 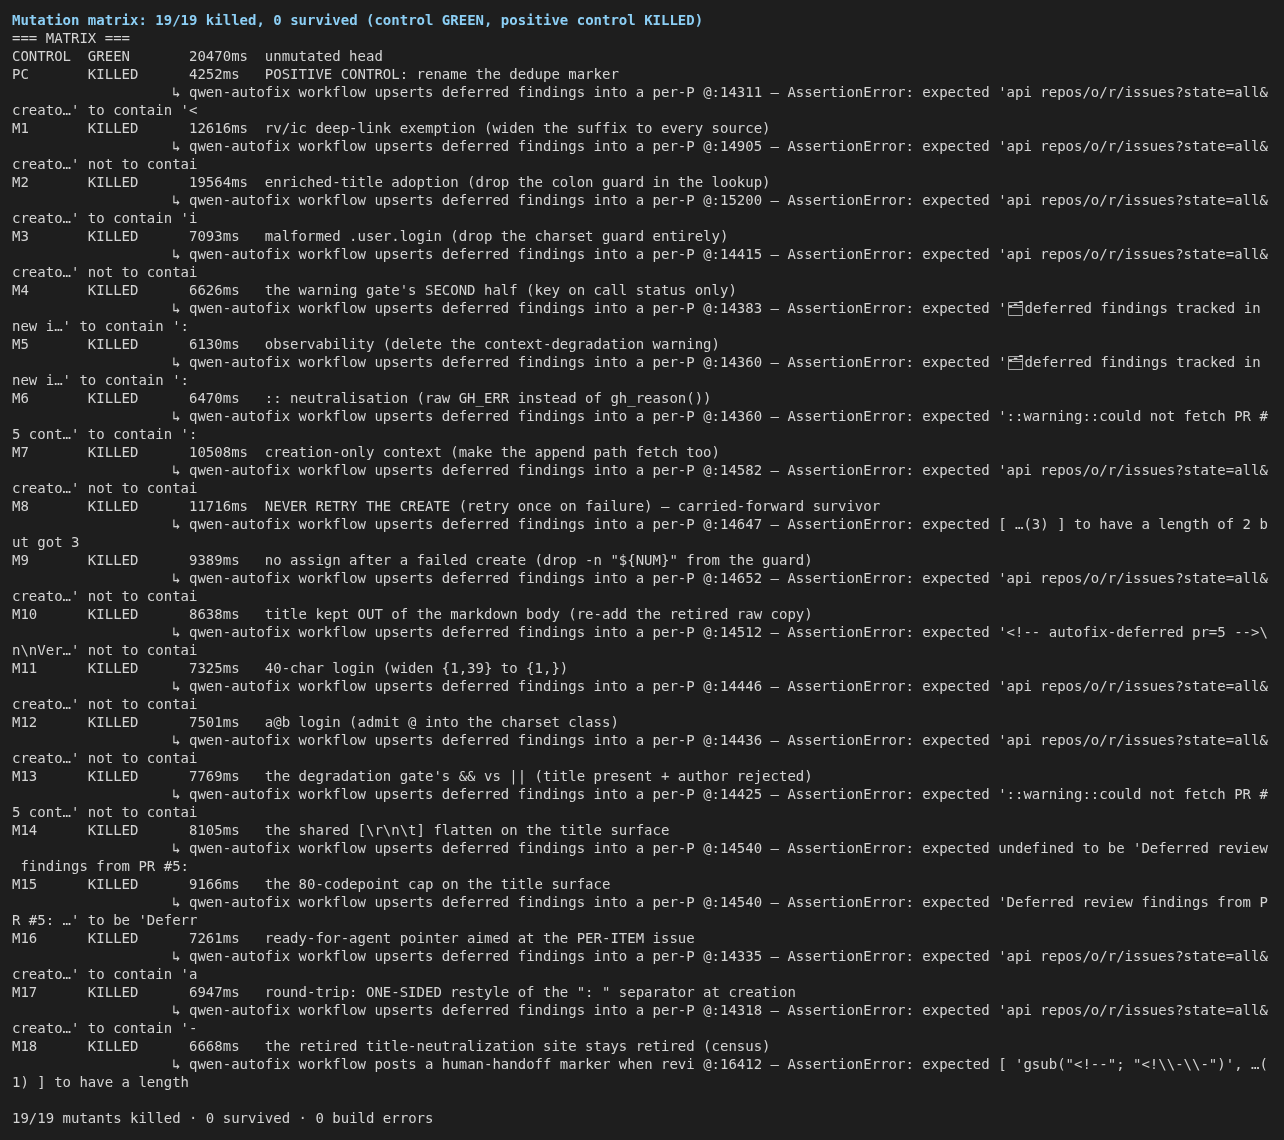 I want to click on failure-detail: ↳ qwen-autofix workflow upserts deferred findings into a per-P @:14905 — AssertionError: expected 'api repos/o/r/issues?state=all&, so click(x=720, y=146).